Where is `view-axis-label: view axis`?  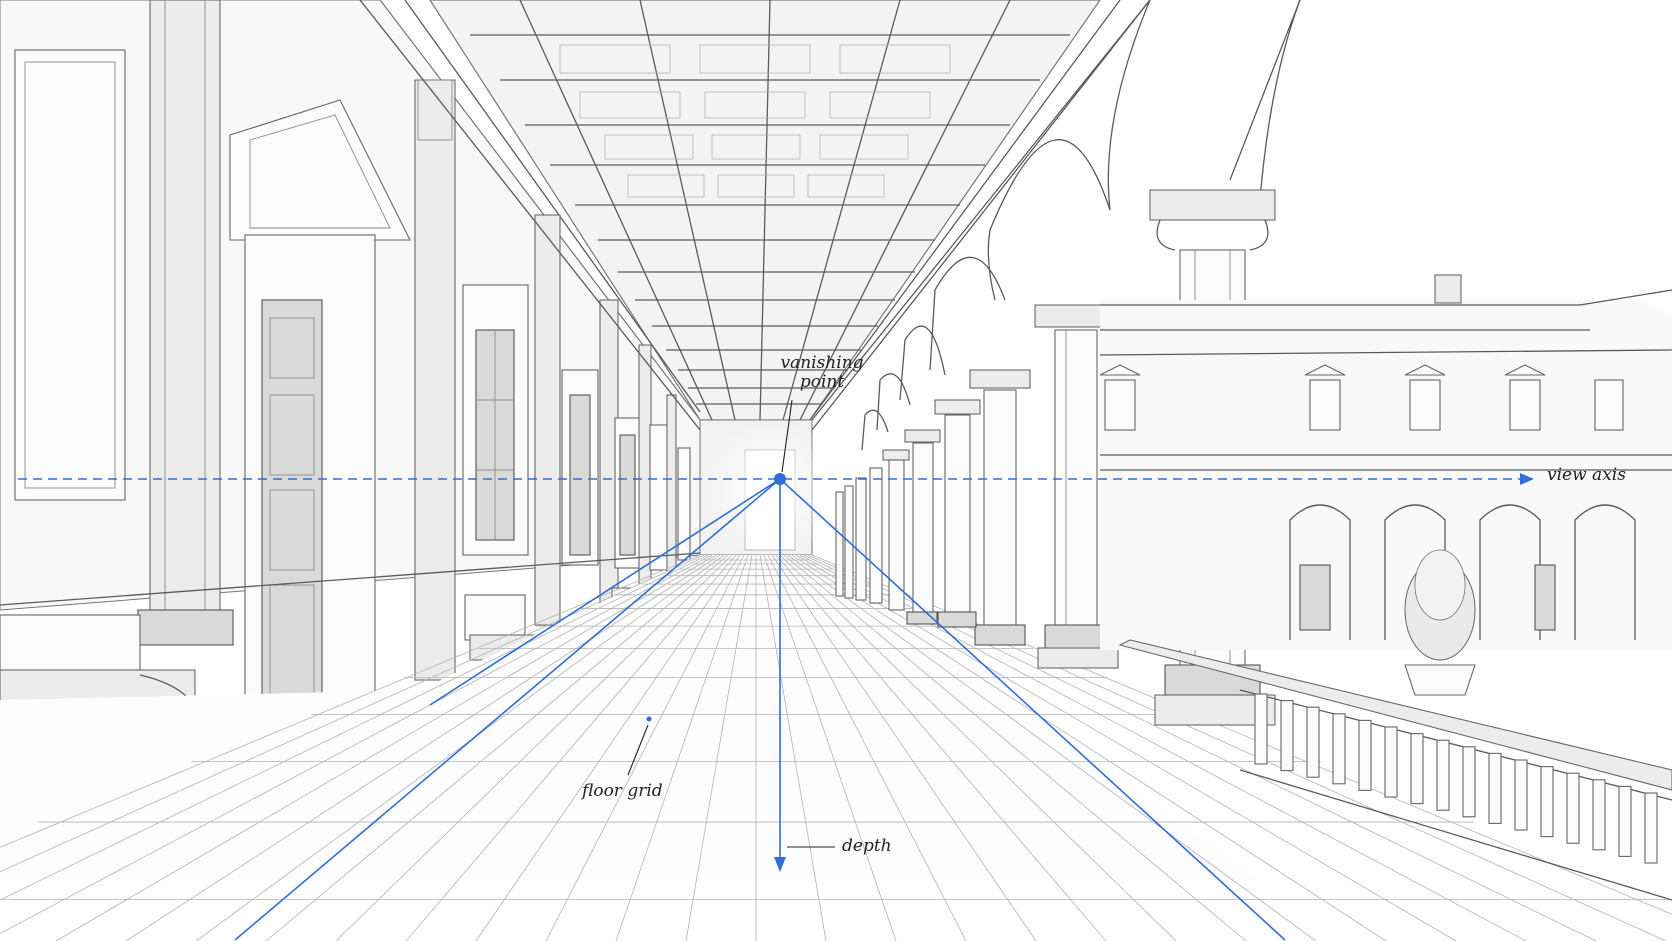 view-axis-label: view axis is located at coordinates (1586, 475).